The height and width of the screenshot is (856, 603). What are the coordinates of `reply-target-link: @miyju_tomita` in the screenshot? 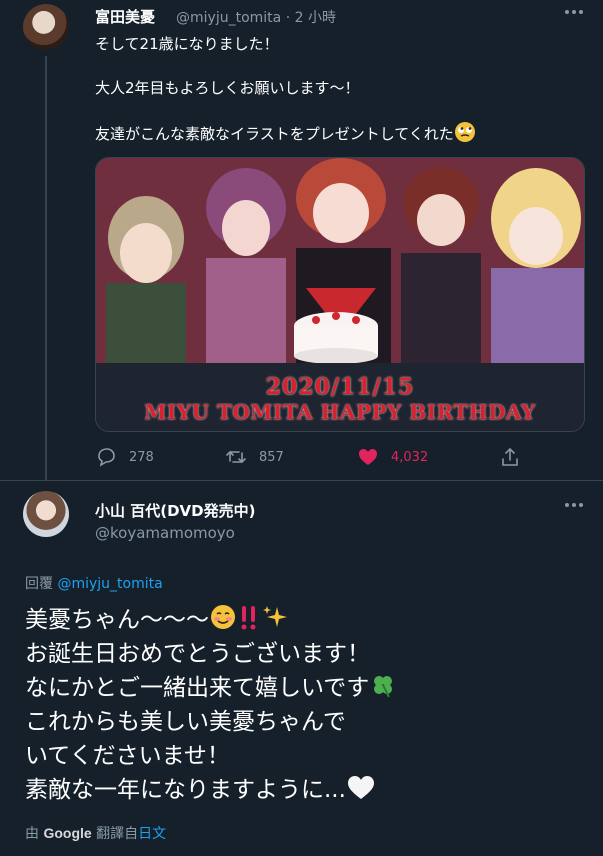 It's located at (109, 584).